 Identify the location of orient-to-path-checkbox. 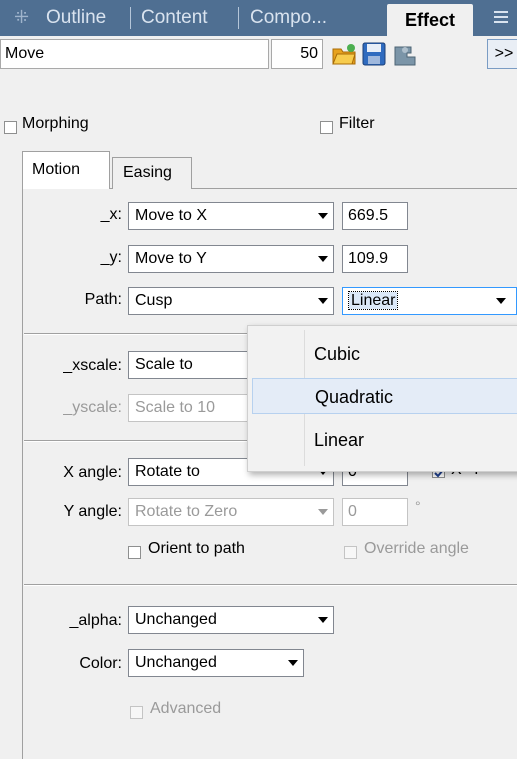
(134, 552).